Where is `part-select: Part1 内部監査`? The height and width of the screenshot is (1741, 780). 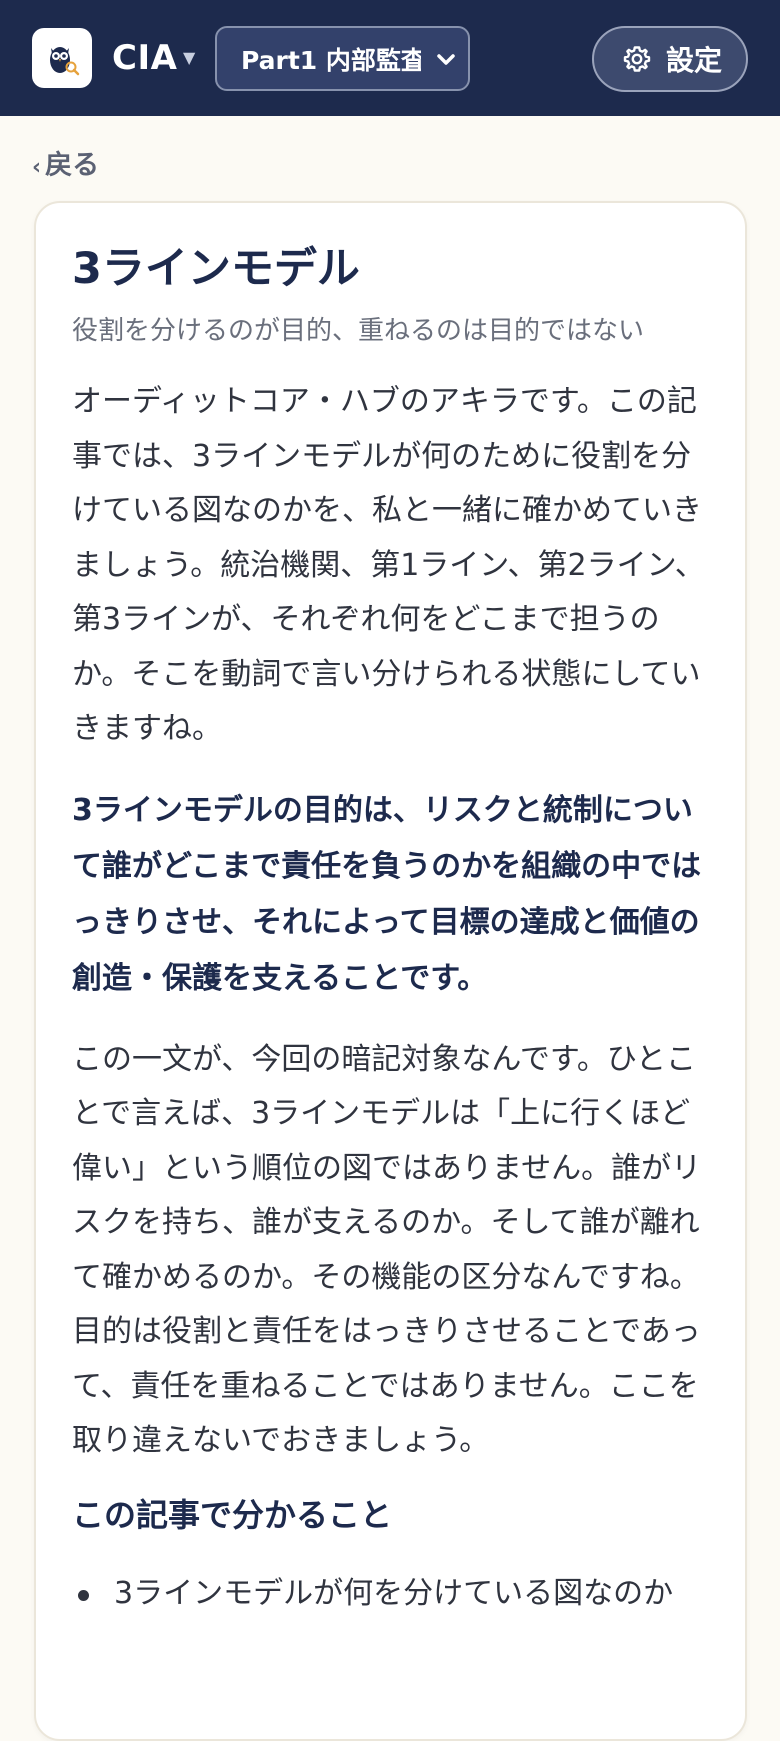
part-select: Part1 内部監査 is located at coordinates (342, 58).